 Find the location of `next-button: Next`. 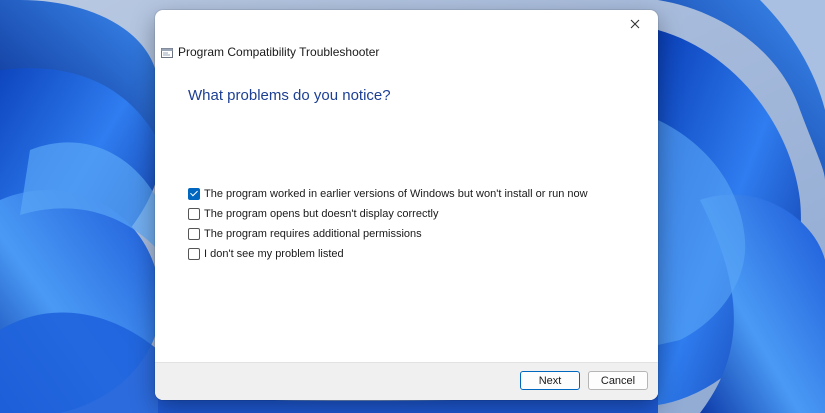

next-button: Next is located at coordinates (550, 380).